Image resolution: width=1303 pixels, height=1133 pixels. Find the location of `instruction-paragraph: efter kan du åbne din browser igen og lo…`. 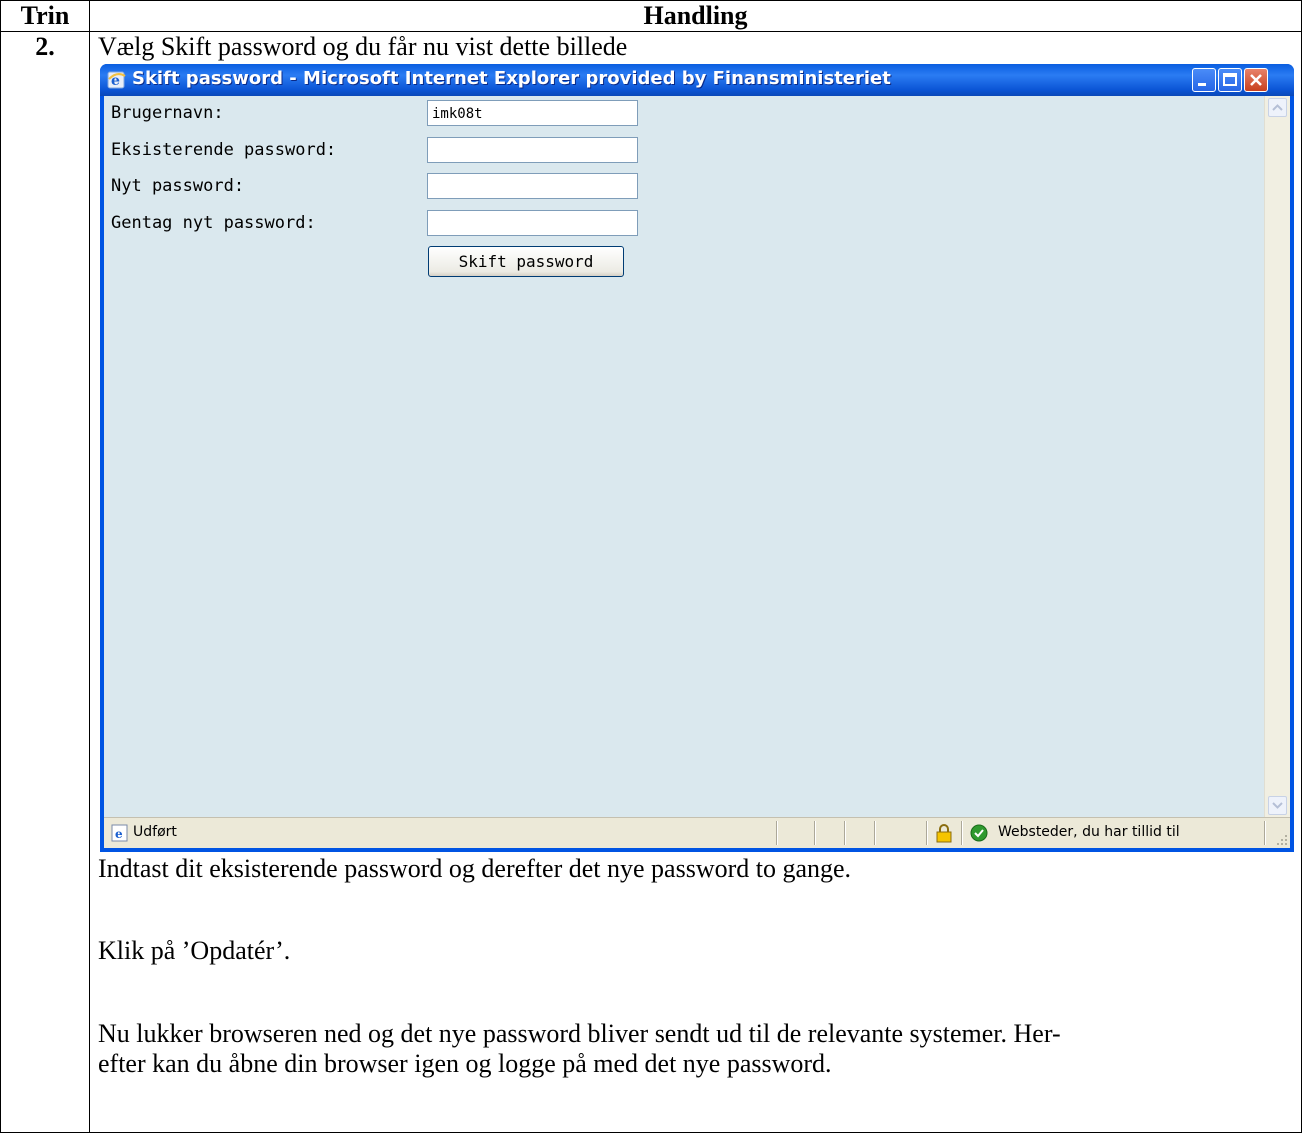

instruction-paragraph: efter kan du åbne din browser igen og lo… is located at coordinates (465, 1063).